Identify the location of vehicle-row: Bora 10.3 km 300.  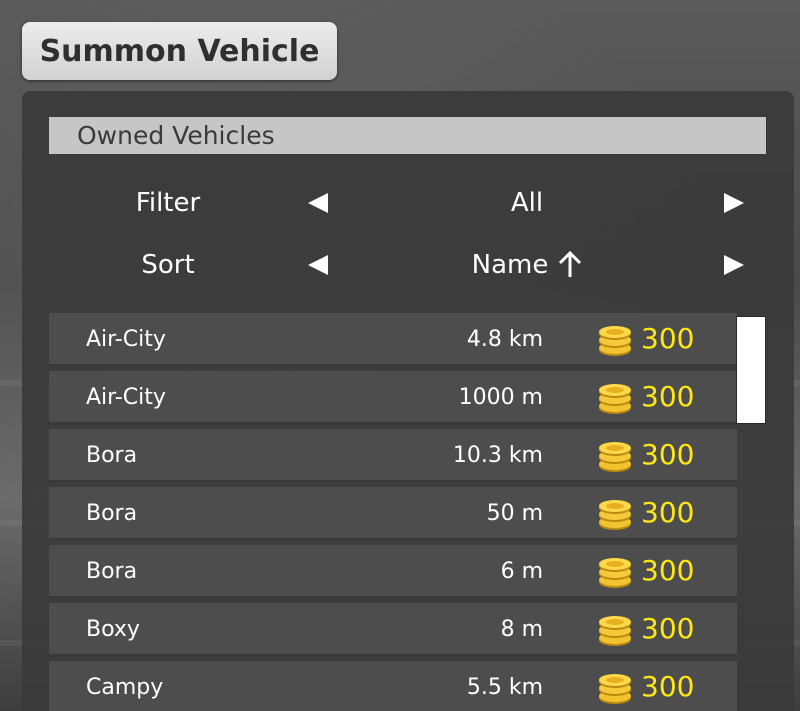
(393, 455).